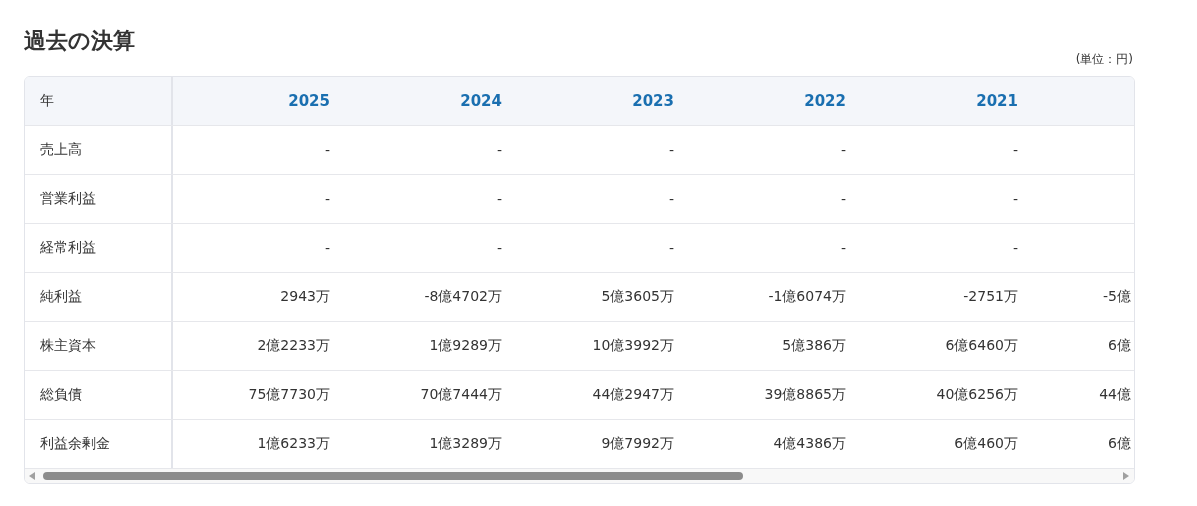 The height and width of the screenshot is (506, 1197). Describe the element at coordinates (986, 444) in the screenshot. I see `table-cell-text: 6億460万` at that location.